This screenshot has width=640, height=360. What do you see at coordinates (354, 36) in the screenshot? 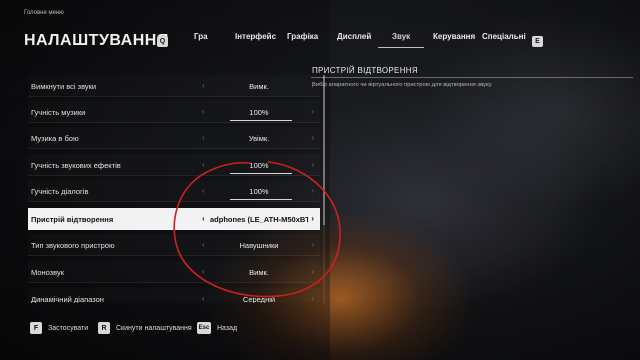
I see `tab-display: Дисплей` at bounding box center [354, 36].